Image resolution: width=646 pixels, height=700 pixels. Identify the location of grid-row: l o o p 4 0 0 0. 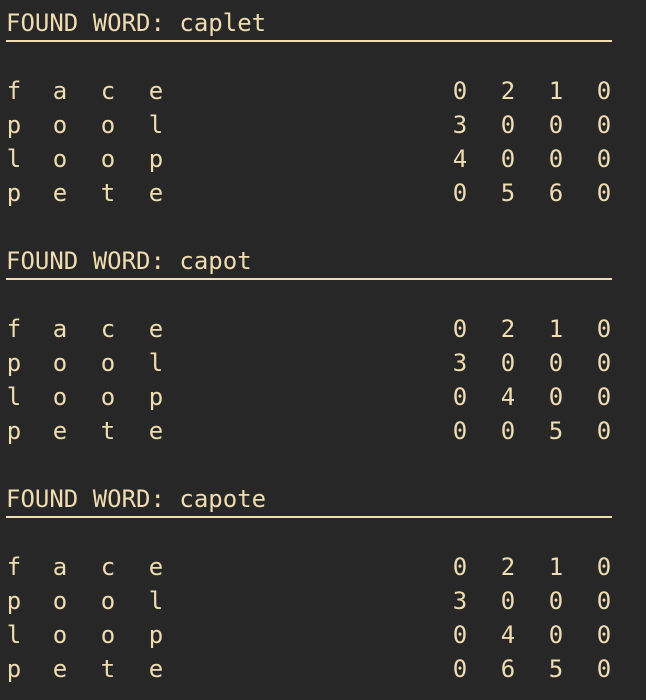
(323, 159).